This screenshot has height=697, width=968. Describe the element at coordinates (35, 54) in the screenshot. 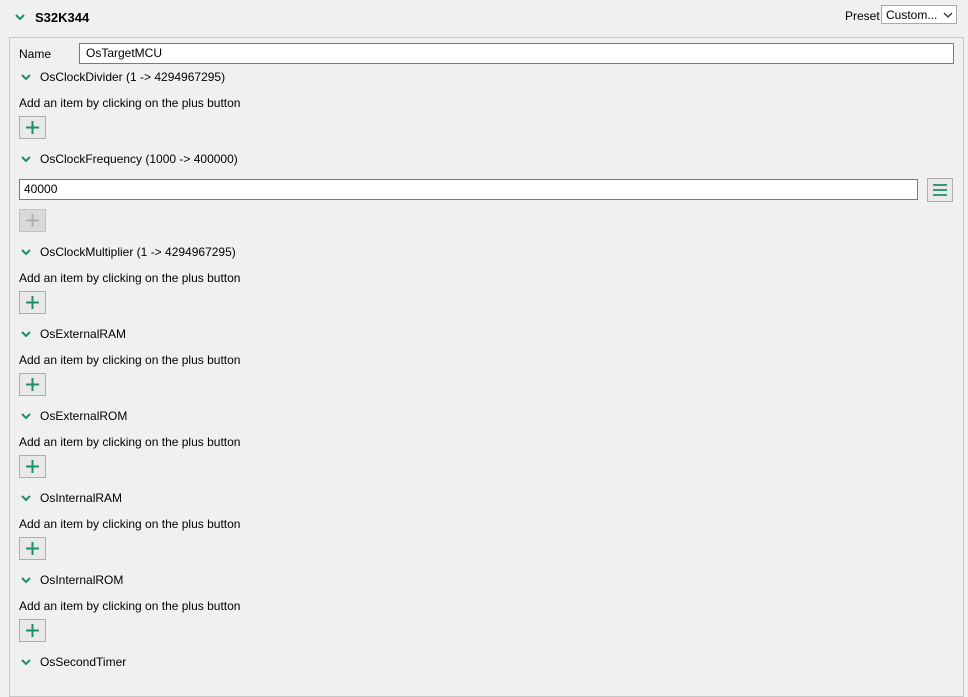

I see `name-label: Name` at that location.